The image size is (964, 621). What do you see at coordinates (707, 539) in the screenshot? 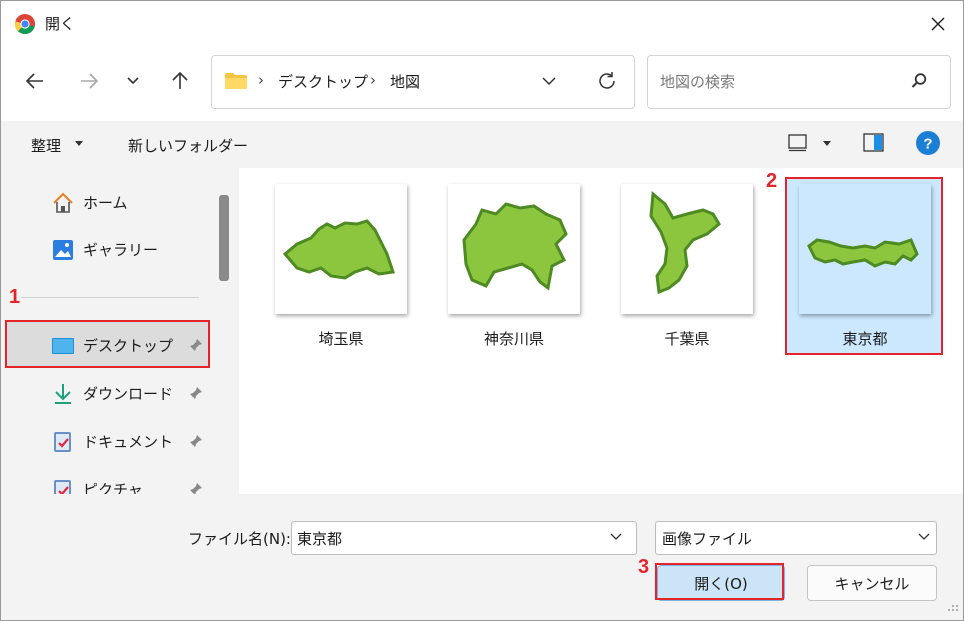
I see `filetype-value: 画像ファイル` at bounding box center [707, 539].